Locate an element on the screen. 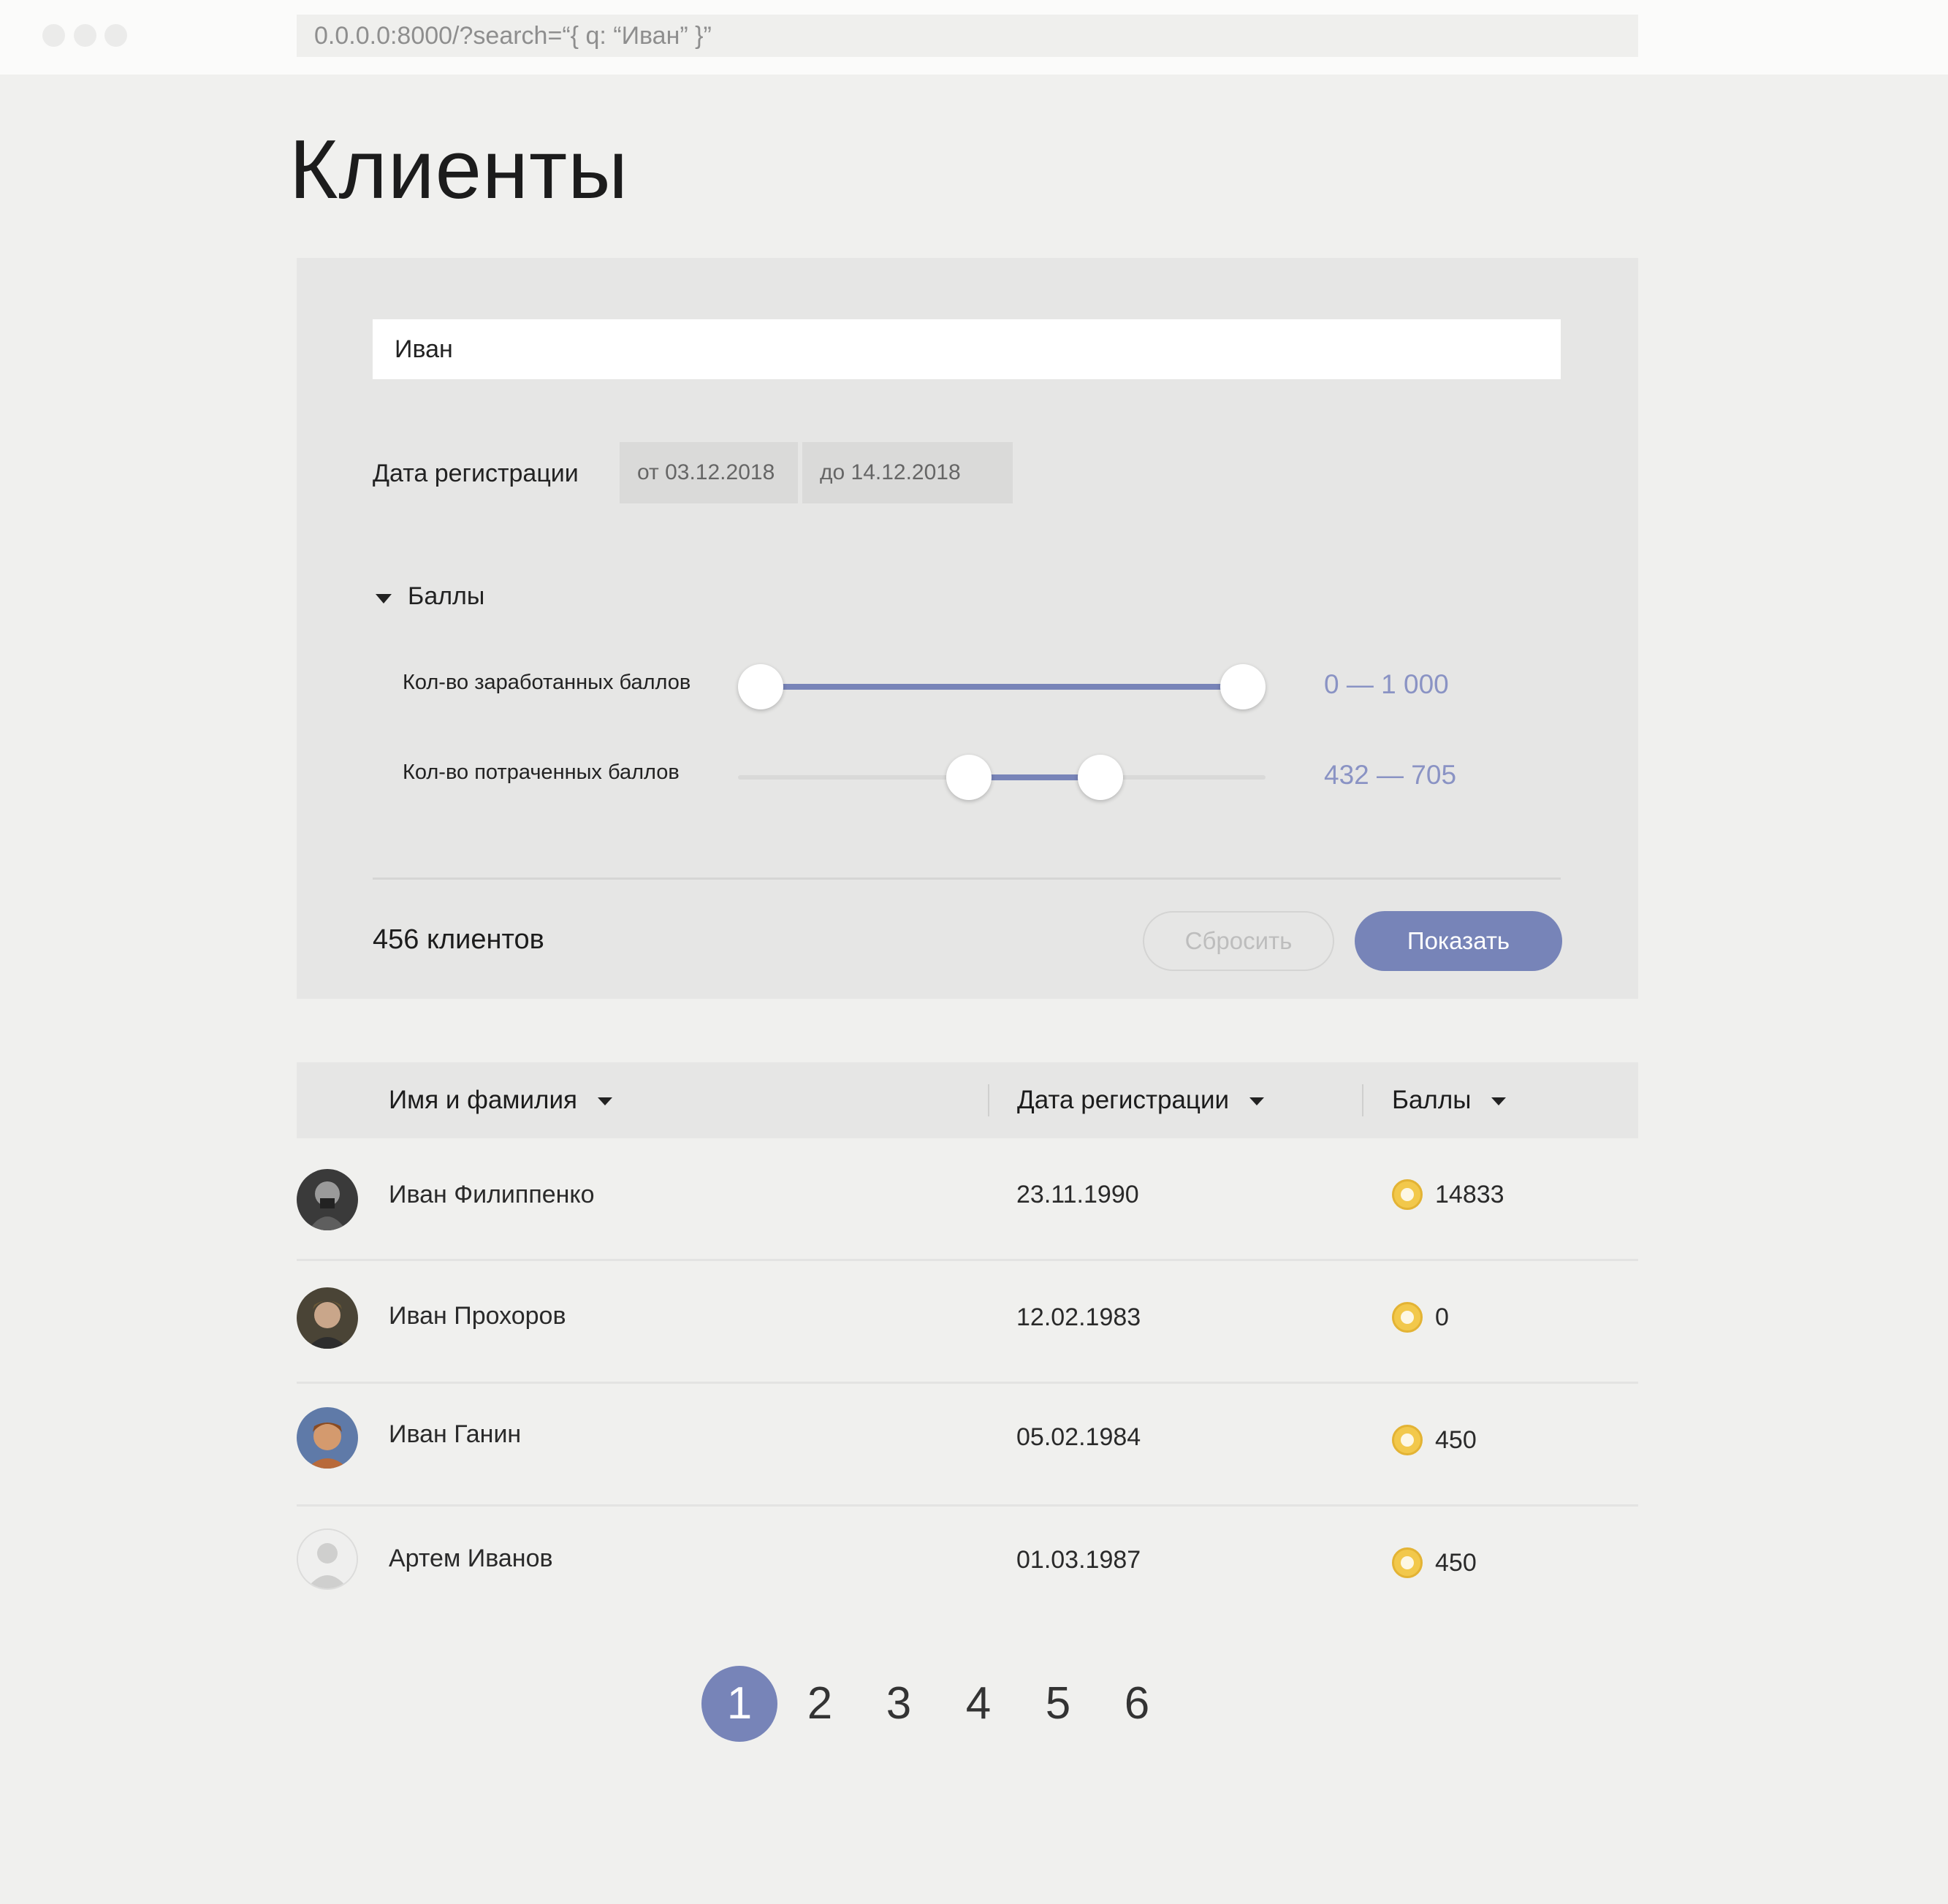 This screenshot has height=1904, width=1948. result-count: 456 клиентов is located at coordinates (458, 939).